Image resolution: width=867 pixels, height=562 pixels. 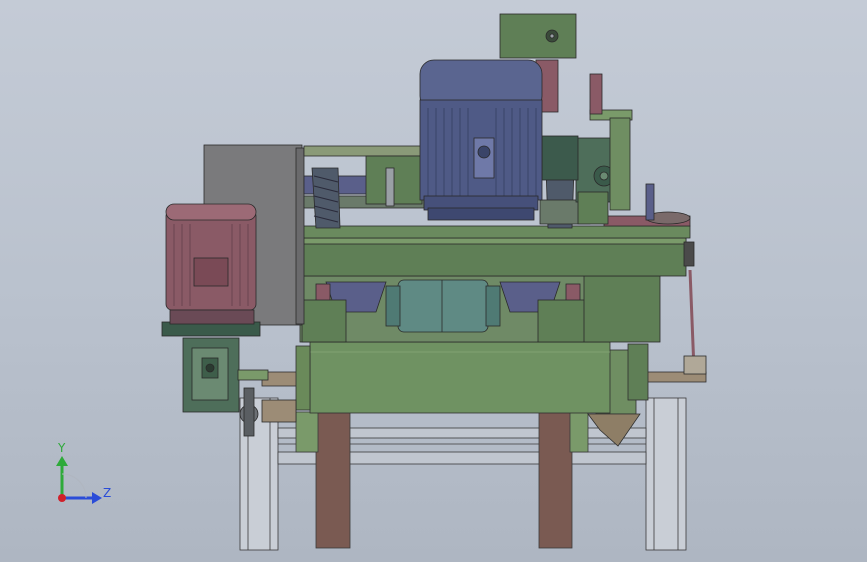 What do you see at coordinates (239, 387) in the screenshot?
I see `left-gearbox` at bounding box center [239, 387].